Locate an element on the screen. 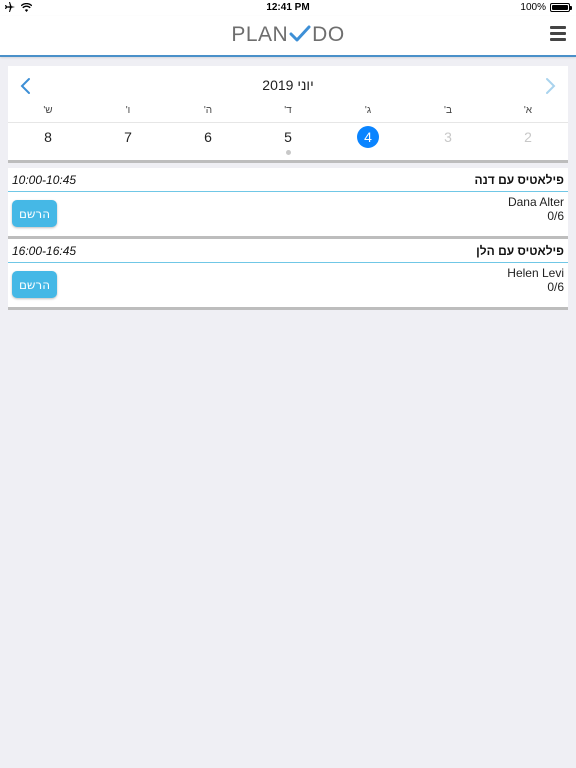 The height and width of the screenshot is (768, 576). event-time: 10:00-10:45 is located at coordinates (44, 180).